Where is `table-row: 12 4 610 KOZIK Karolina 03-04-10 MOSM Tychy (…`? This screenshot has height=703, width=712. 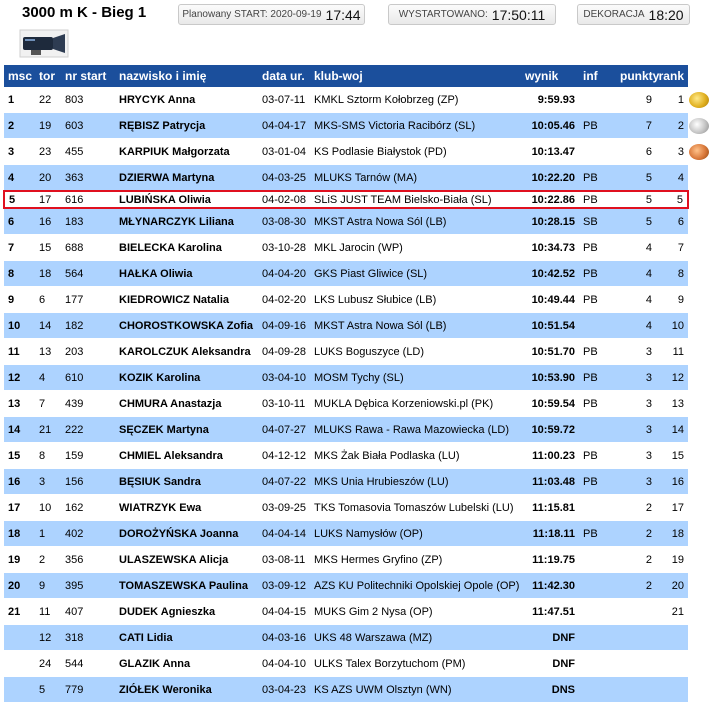
table-row: 12 4 610 KOZIK Karolina 03-04-10 MOSM Tychy (… is located at coordinates (346, 377).